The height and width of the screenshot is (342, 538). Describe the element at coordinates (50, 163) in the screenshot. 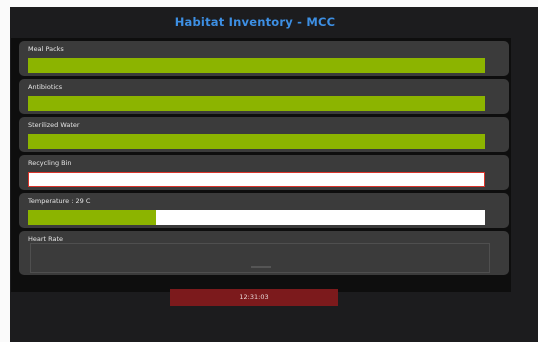

I see `recycling-bin-label: Recycling Bin` at that location.